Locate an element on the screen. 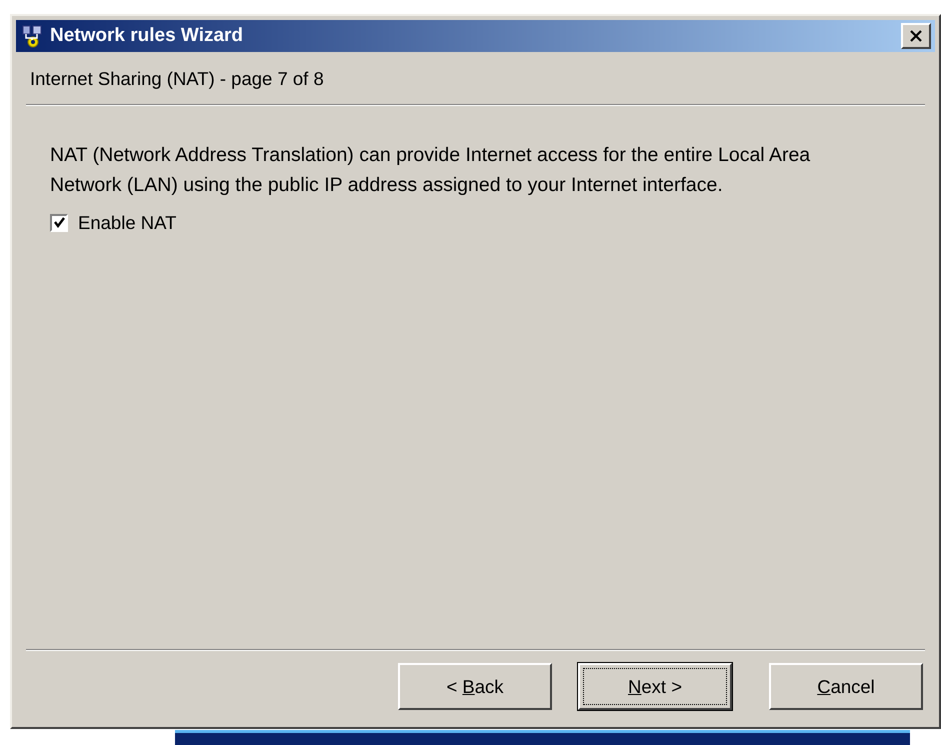  checkbox is located at coordinates (59, 223).